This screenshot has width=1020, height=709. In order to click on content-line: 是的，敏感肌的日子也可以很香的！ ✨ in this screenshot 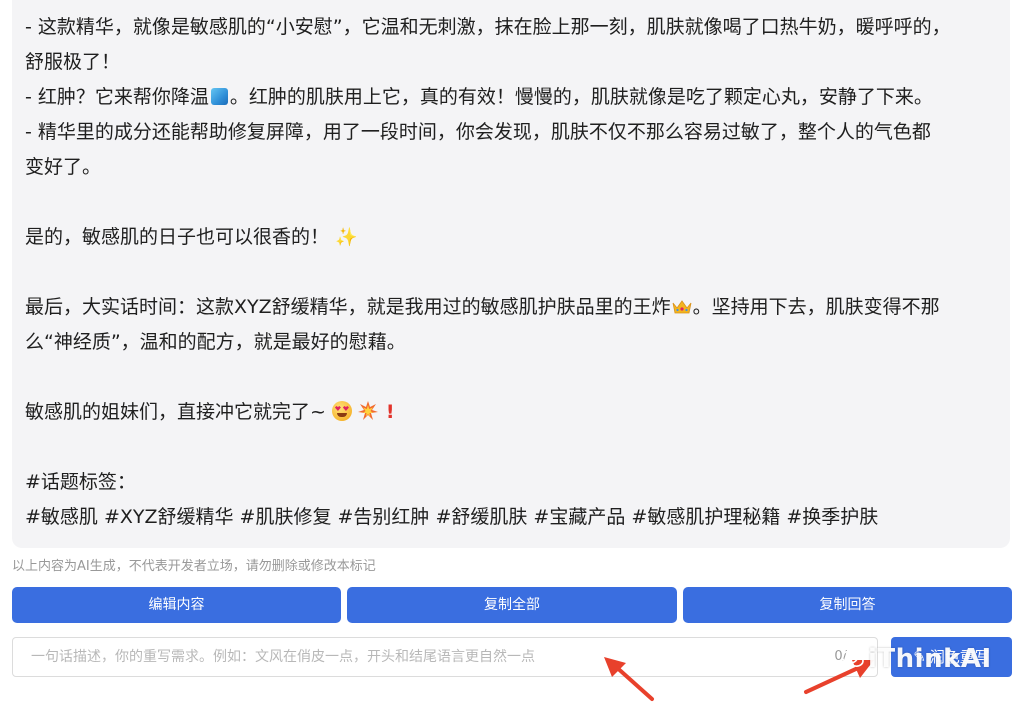, I will do `click(517, 237)`.